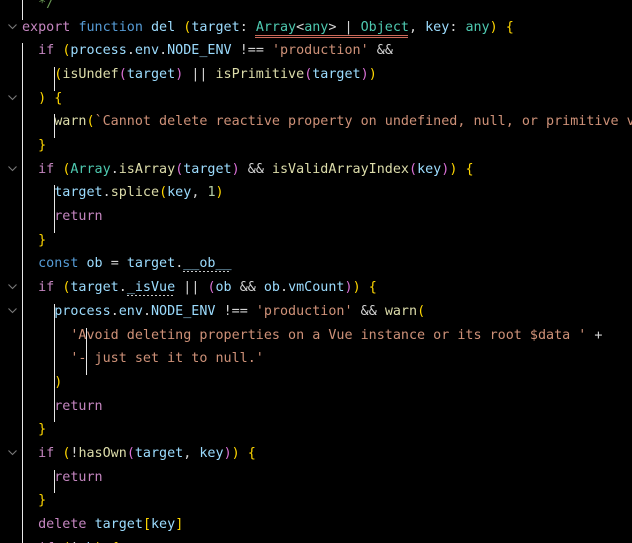 The image size is (632, 543). What do you see at coordinates (316, 99) in the screenshot?
I see `code-line: ) {` at bounding box center [316, 99].